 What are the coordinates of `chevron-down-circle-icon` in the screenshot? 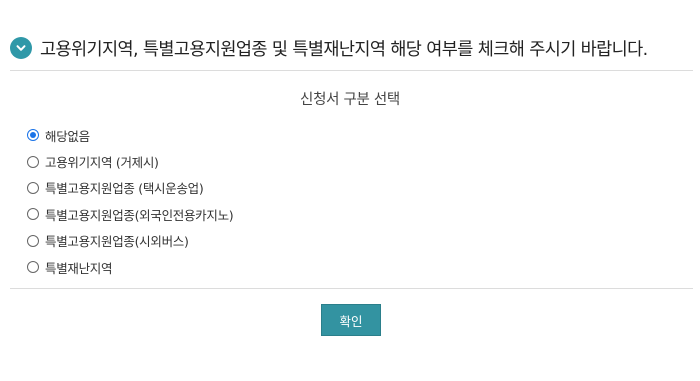 It's located at (21, 48).